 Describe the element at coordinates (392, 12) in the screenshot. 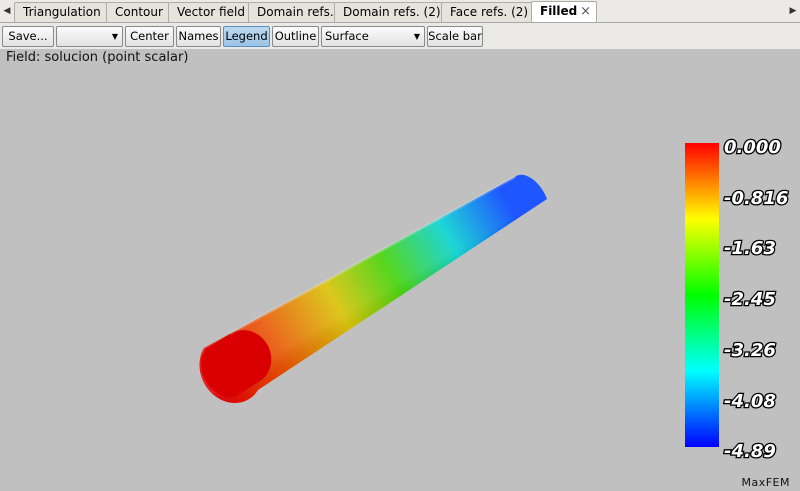

I see `tab-label: Domain refs. (2)` at that location.